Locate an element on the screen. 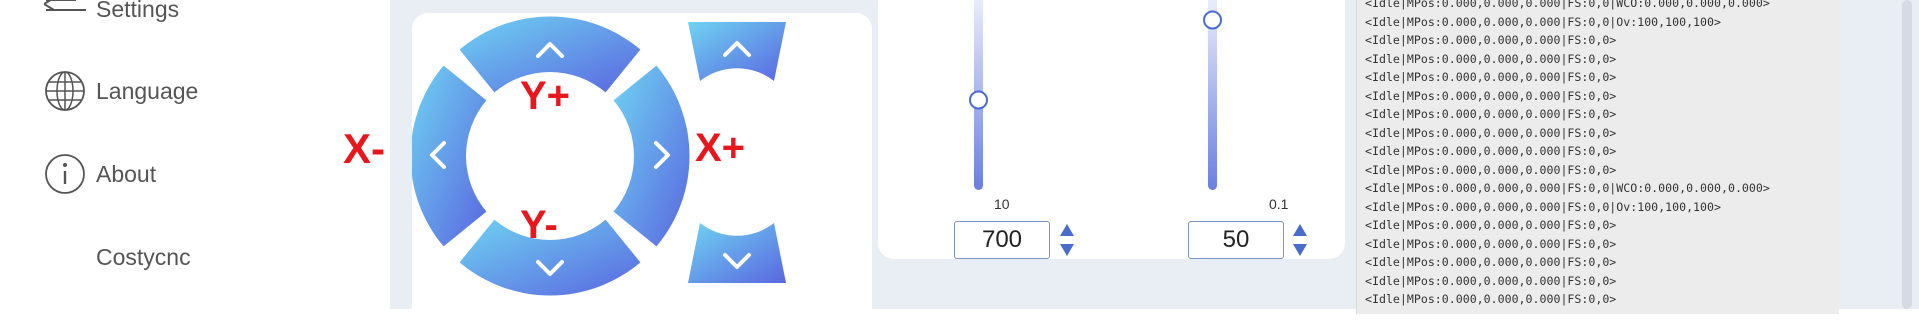  sidebar-item-language: Language is located at coordinates (121, 91).